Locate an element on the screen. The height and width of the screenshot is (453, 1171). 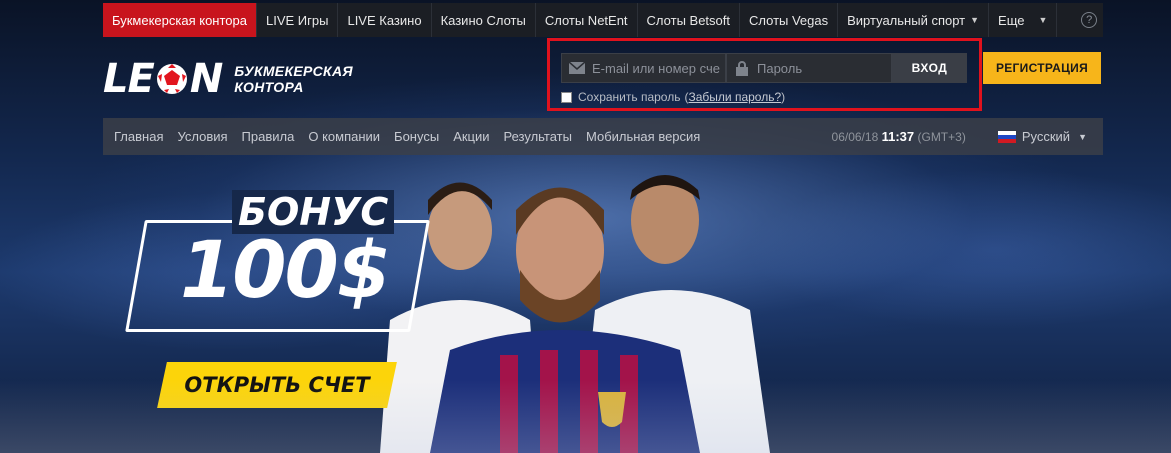
remember-row: Сохранить пароль (Забыли пароль?) is located at coordinates (673, 97).